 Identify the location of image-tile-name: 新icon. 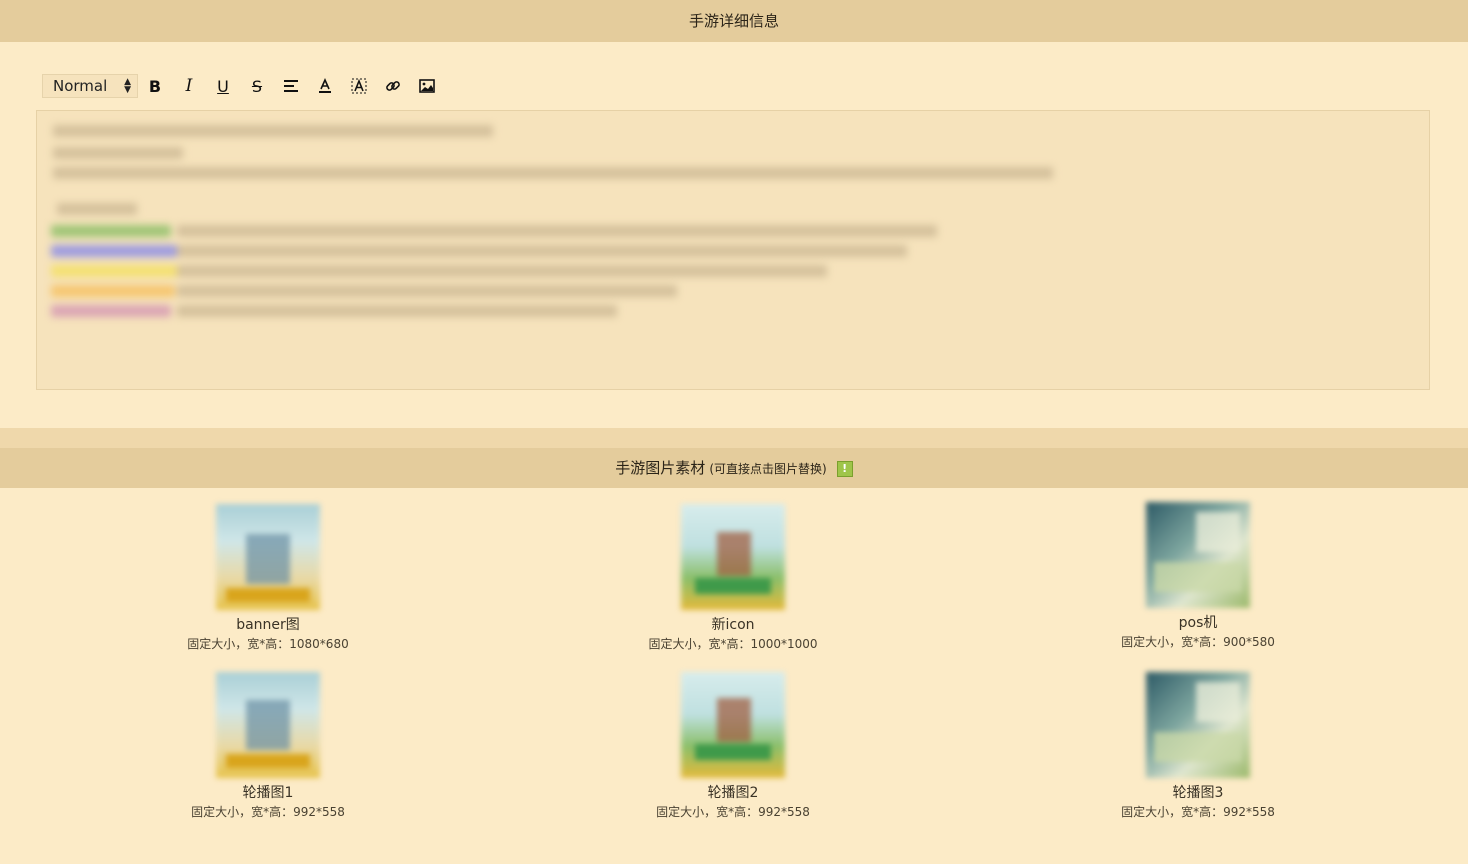
(733, 625).